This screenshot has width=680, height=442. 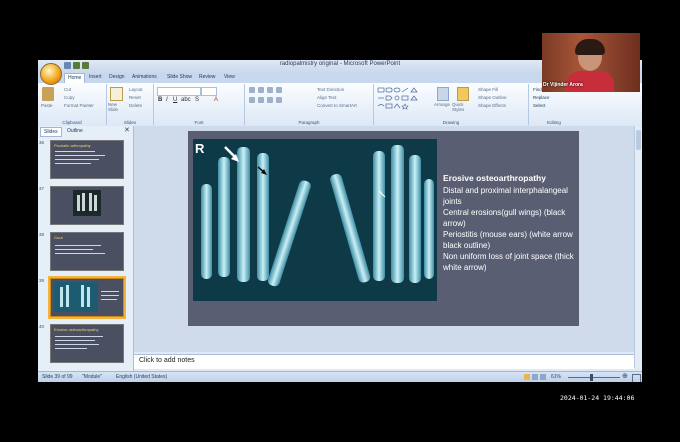 What do you see at coordinates (443, 94) in the screenshot?
I see `arrange-icon` at bounding box center [443, 94].